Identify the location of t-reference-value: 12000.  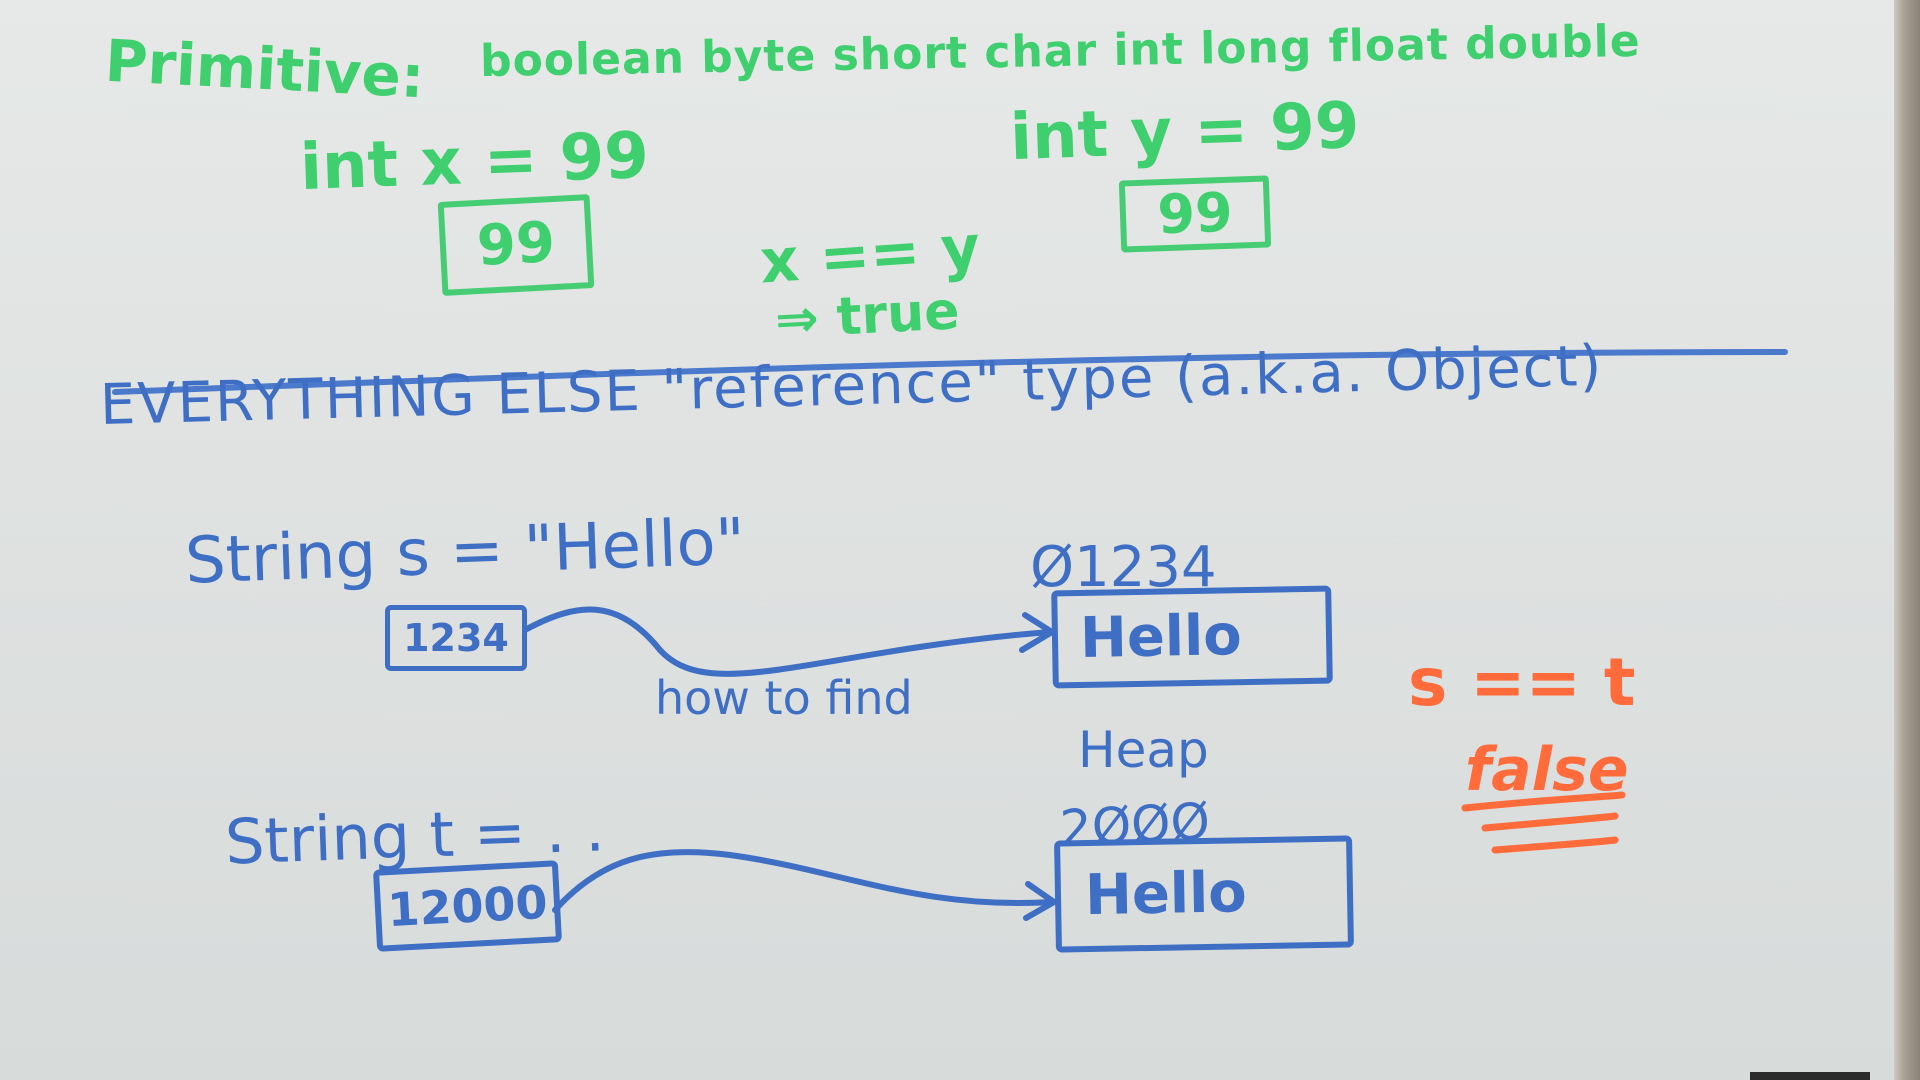
(467, 906).